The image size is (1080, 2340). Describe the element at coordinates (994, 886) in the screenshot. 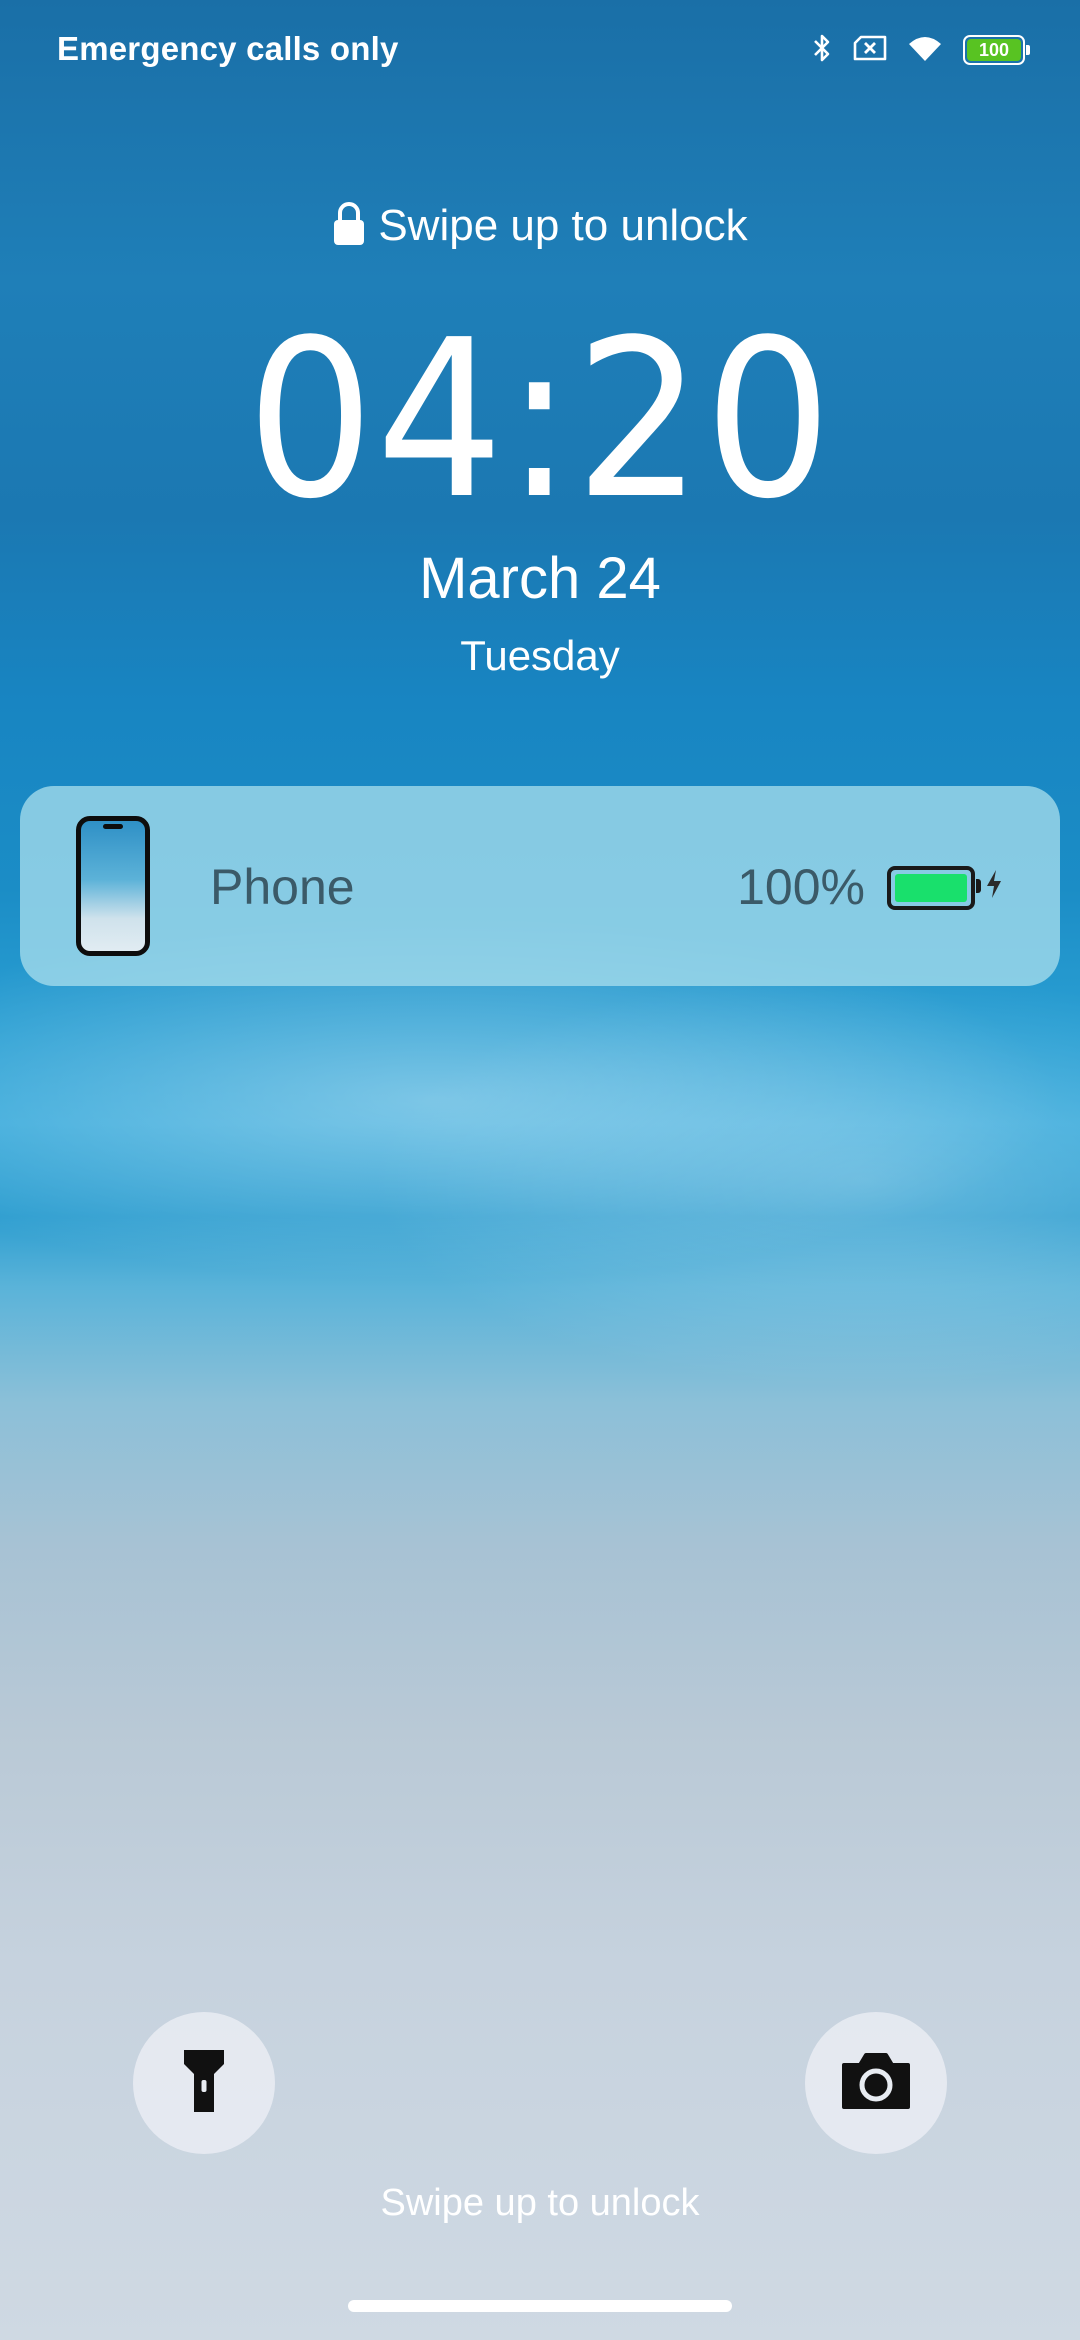

I see `charging-bolt-icon` at that location.